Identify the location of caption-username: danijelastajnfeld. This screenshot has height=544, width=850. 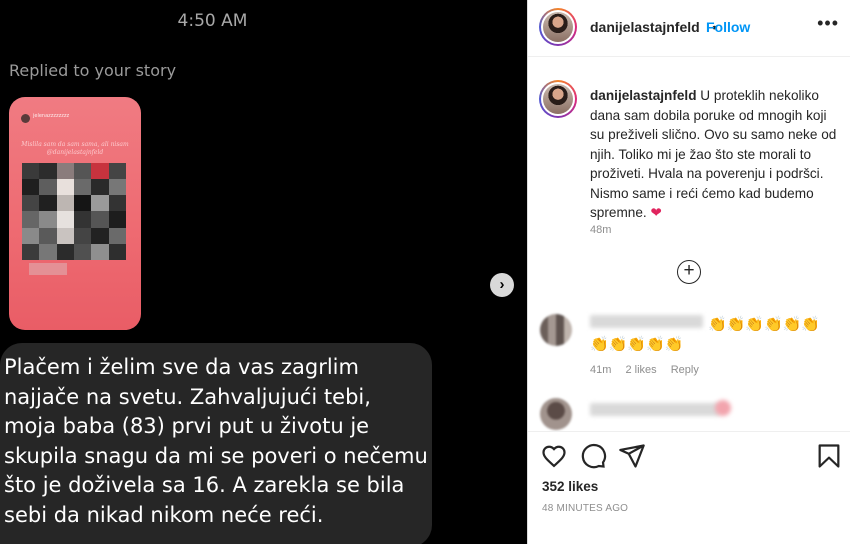
(643, 95).